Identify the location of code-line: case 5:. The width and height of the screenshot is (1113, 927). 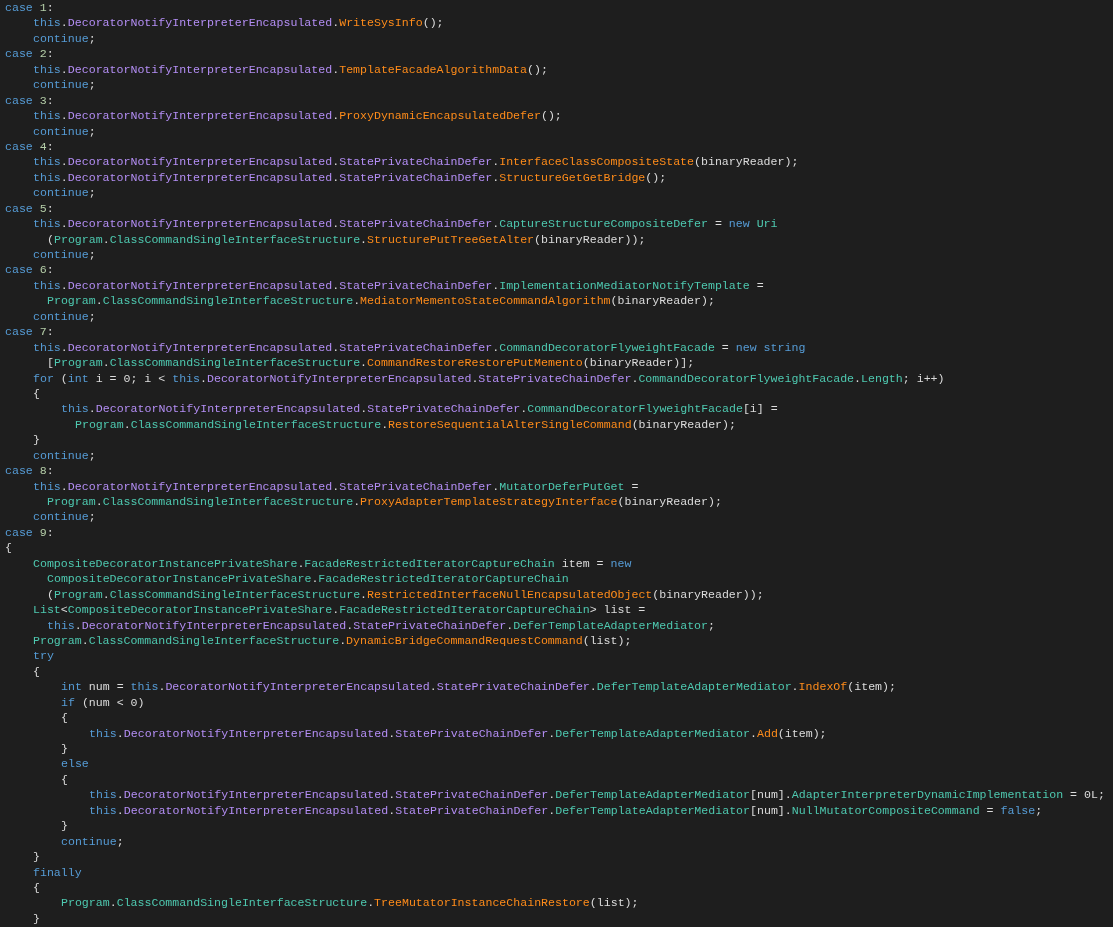
(29, 208).